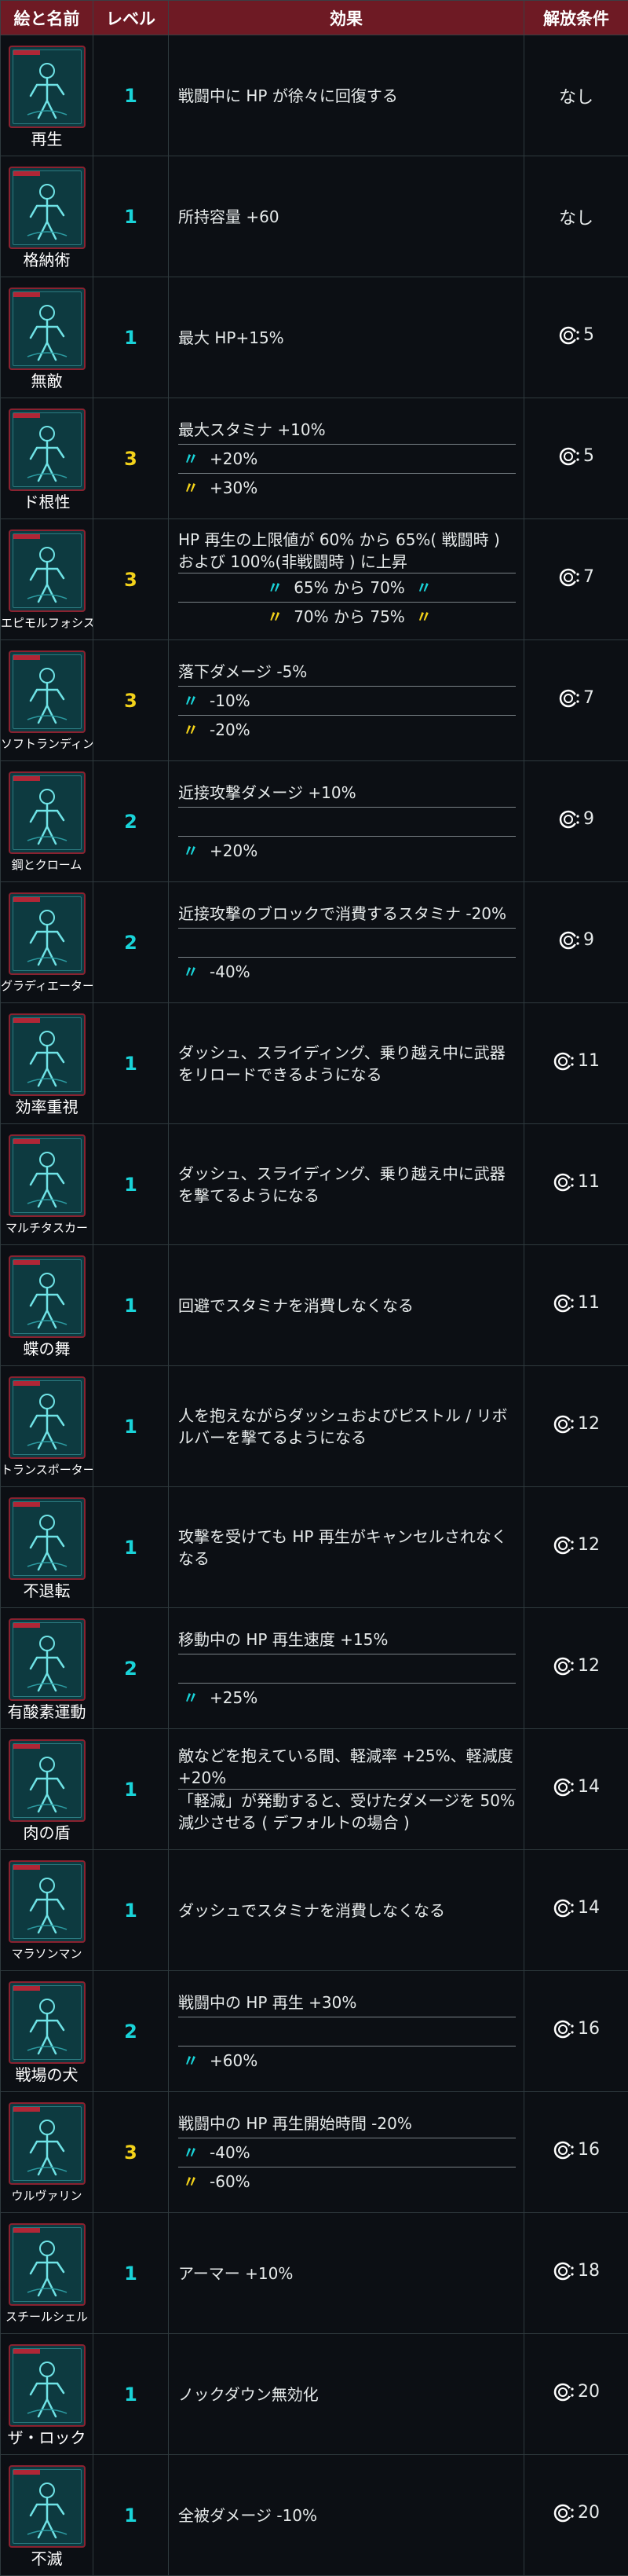 This screenshot has width=628, height=2576. Describe the element at coordinates (576, 2271) in the screenshot. I see `unlock-requirement: 18` at that location.